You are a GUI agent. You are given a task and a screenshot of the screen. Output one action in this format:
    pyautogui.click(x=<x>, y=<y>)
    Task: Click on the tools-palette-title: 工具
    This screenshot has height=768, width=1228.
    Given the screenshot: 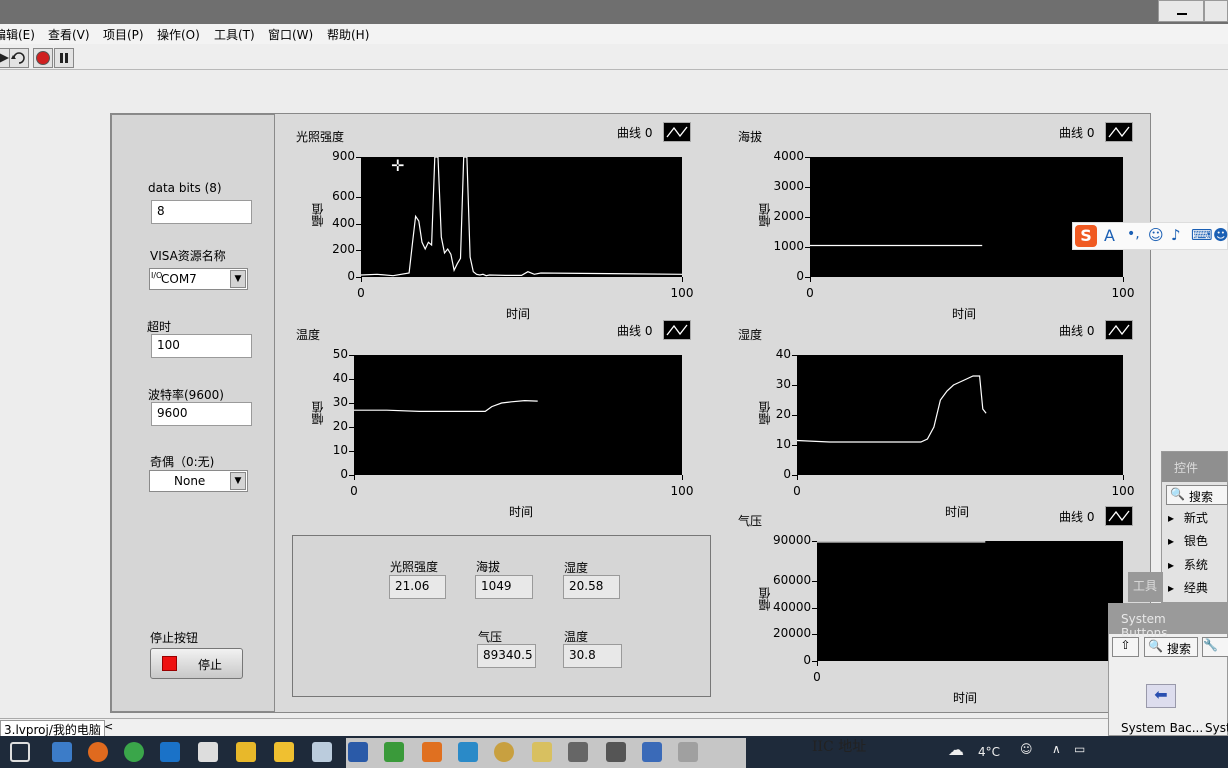 What is the action you would take?
    pyautogui.click(x=1145, y=587)
    